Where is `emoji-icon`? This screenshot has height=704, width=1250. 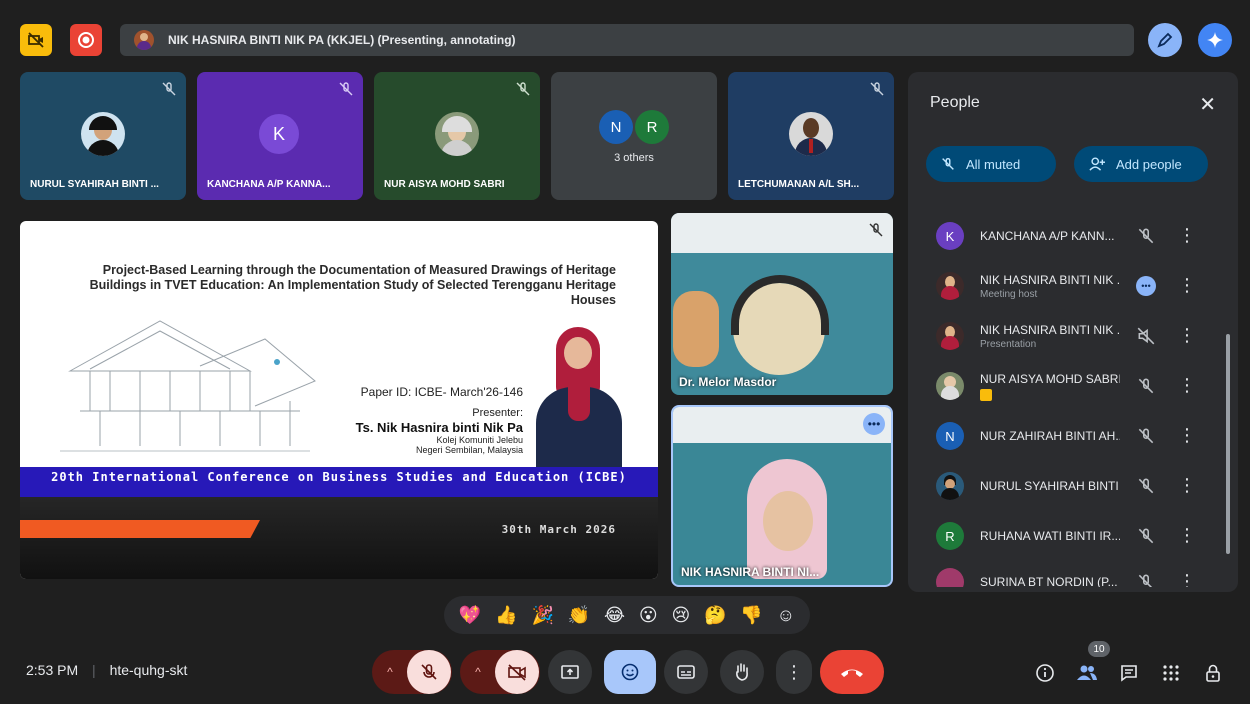 emoji-icon is located at coordinates (630, 672).